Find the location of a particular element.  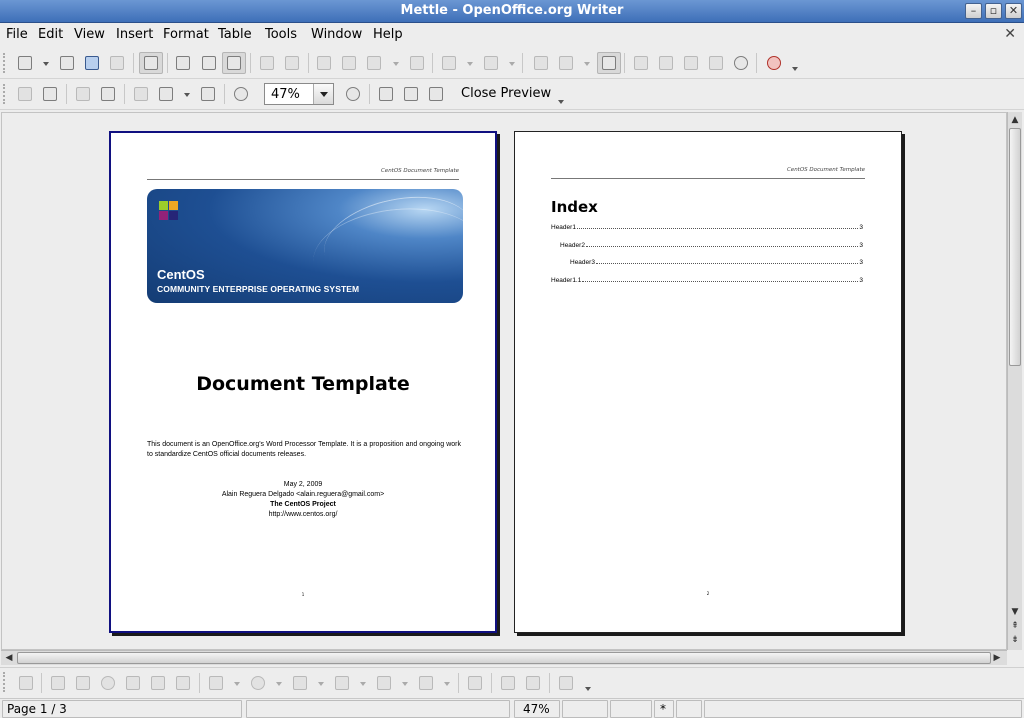

vertical-scroll-thumb is located at coordinates (1015, 247).